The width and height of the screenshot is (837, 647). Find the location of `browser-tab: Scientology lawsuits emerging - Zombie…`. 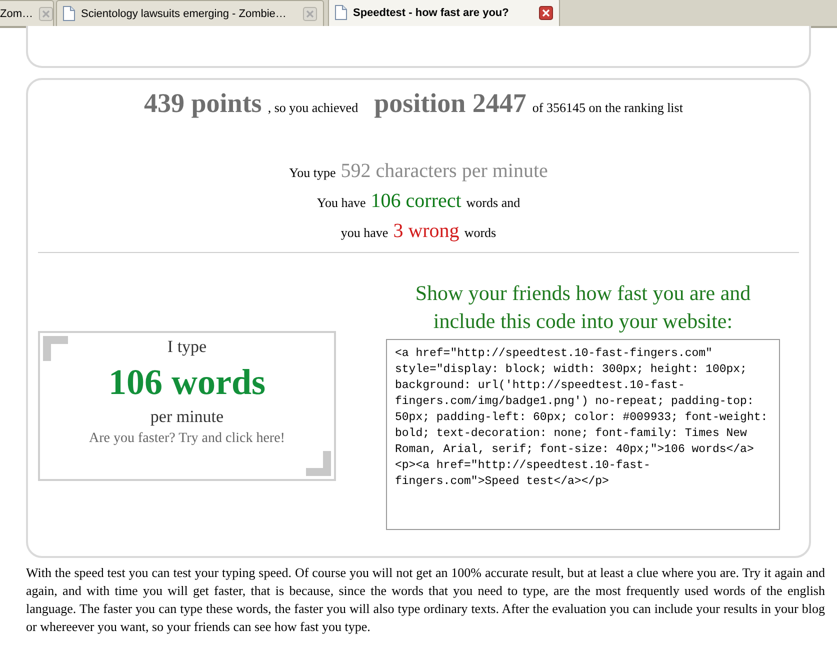

browser-tab: Scientology lawsuits emerging - Zombie… is located at coordinates (190, 13).